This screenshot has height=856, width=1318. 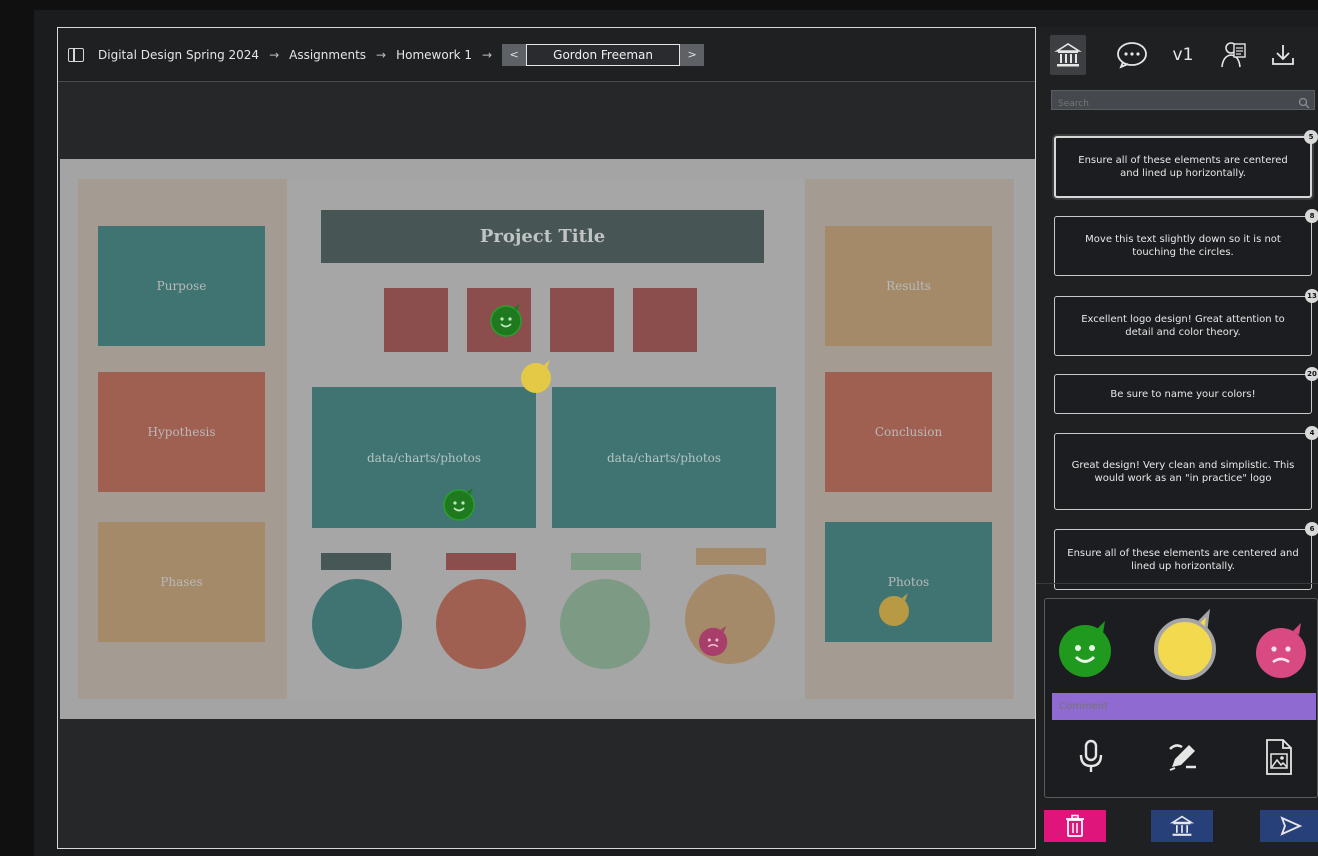 What do you see at coordinates (908, 286) in the screenshot?
I see `poster-panel-results: Results` at bounding box center [908, 286].